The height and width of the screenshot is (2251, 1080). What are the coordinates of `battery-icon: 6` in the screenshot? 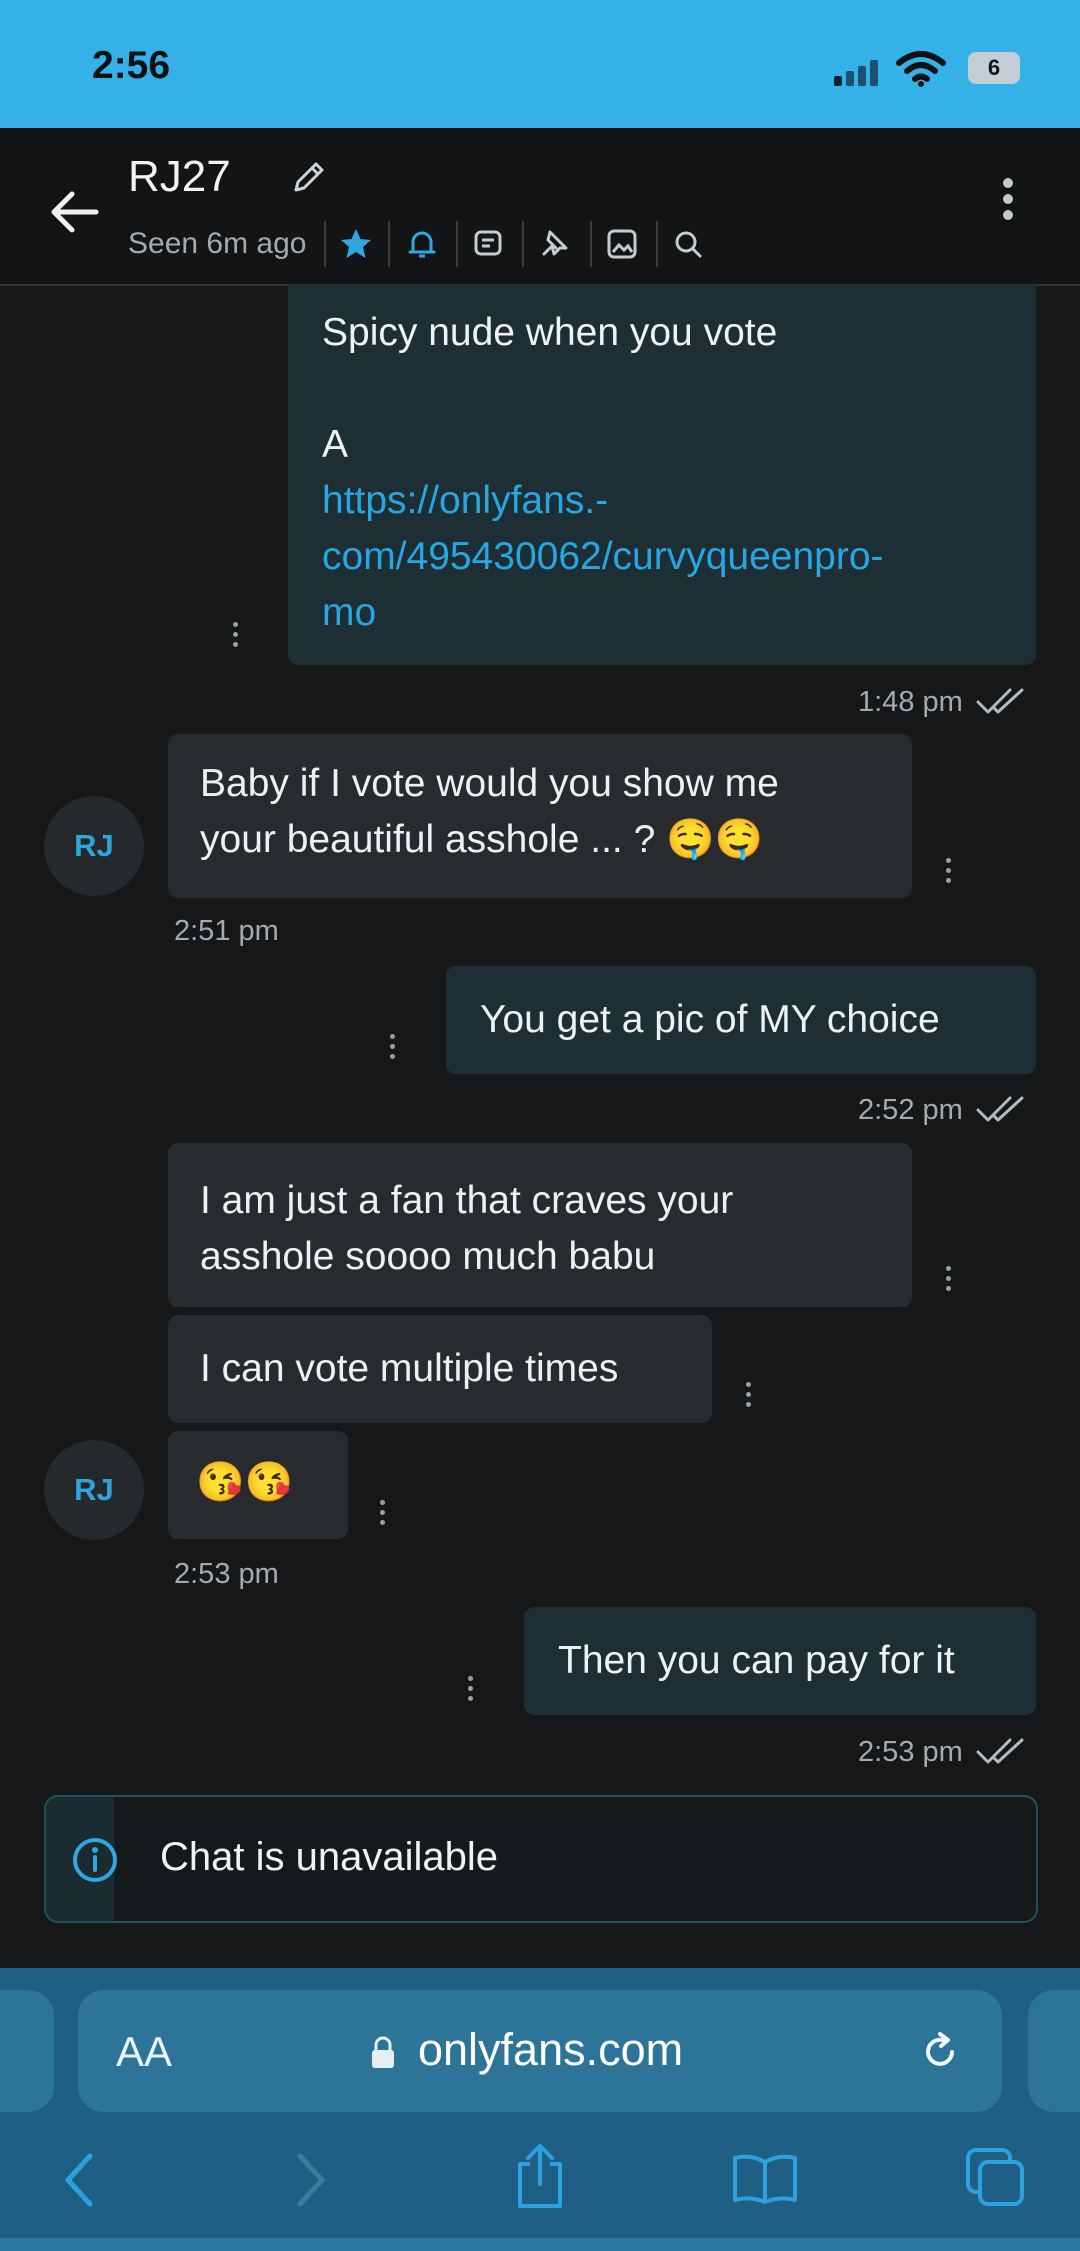 It's located at (994, 68).